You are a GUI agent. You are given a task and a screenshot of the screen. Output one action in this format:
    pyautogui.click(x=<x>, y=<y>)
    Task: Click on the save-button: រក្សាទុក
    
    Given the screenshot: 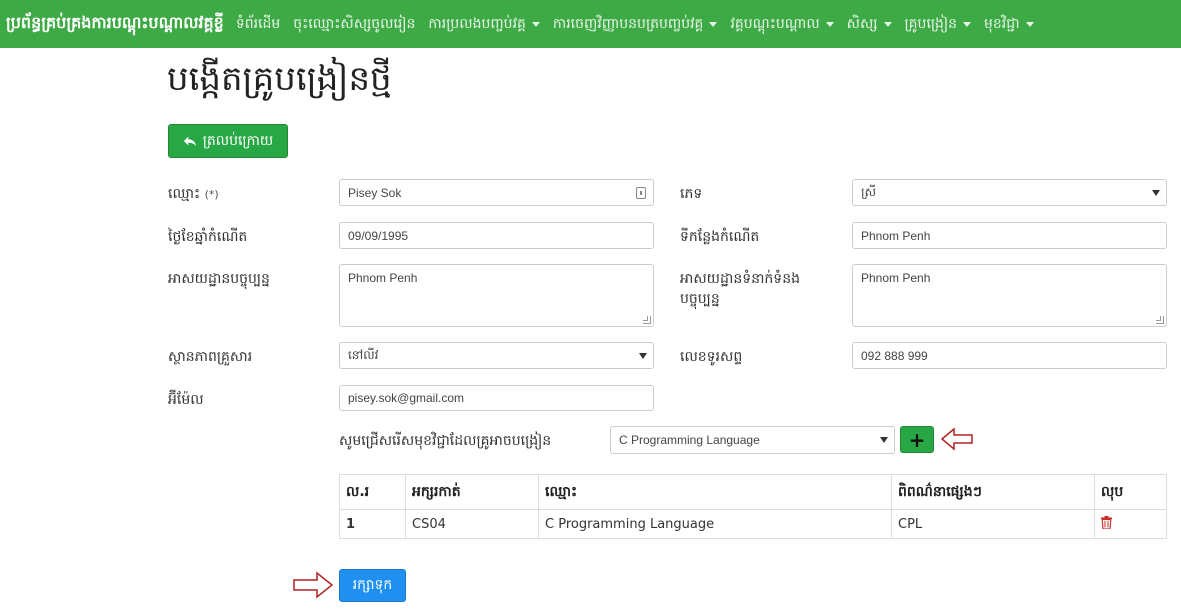 What is the action you would take?
    pyautogui.click(x=372, y=585)
    